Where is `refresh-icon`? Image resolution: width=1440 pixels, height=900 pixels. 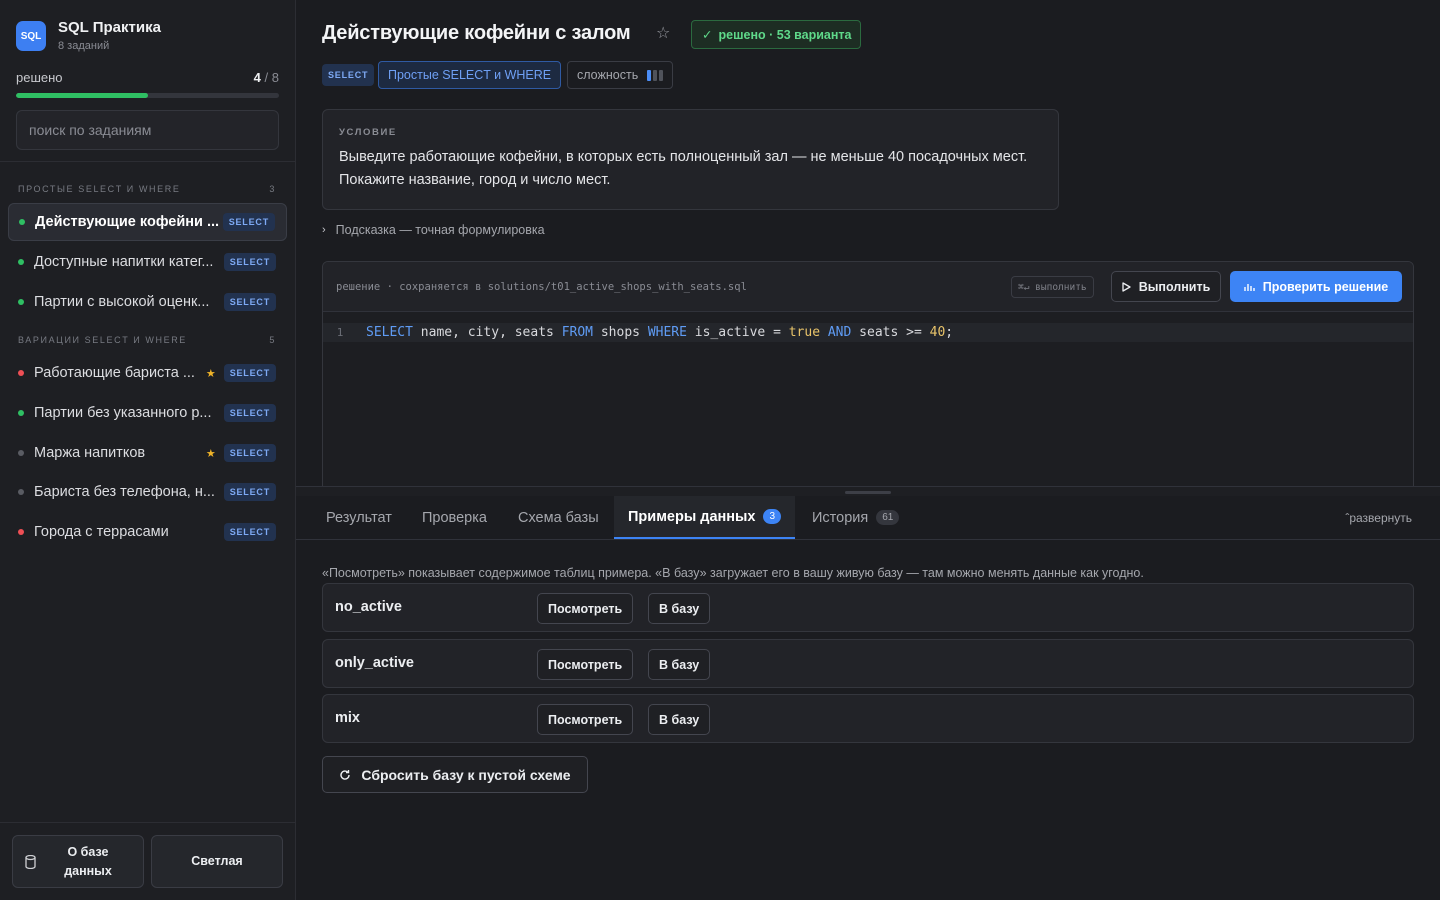 refresh-icon is located at coordinates (345, 774).